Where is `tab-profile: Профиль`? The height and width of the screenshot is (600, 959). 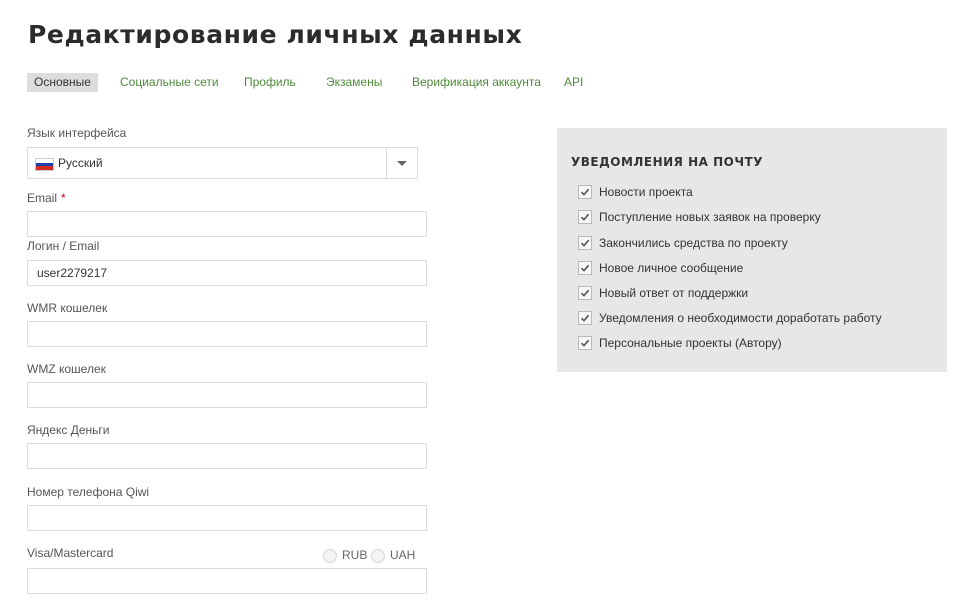
tab-profile: Профиль is located at coordinates (270, 82).